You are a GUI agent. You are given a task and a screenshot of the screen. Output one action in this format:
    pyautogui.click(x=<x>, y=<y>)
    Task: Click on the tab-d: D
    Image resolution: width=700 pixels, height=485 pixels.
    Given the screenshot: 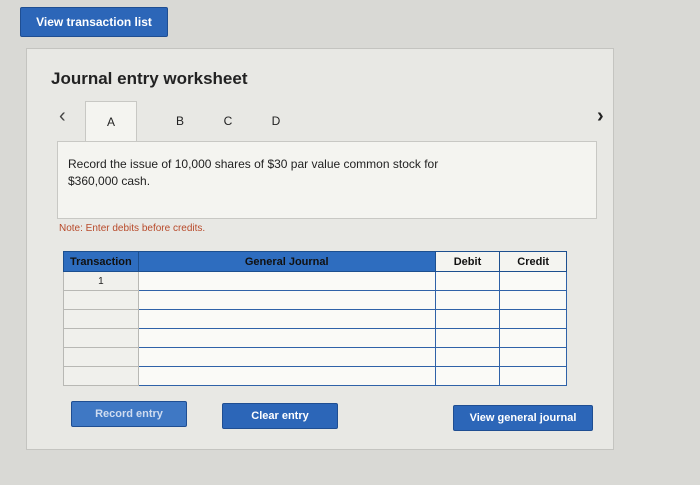 What is the action you would take?
    pyautogui.click(x=276, y=121)
    